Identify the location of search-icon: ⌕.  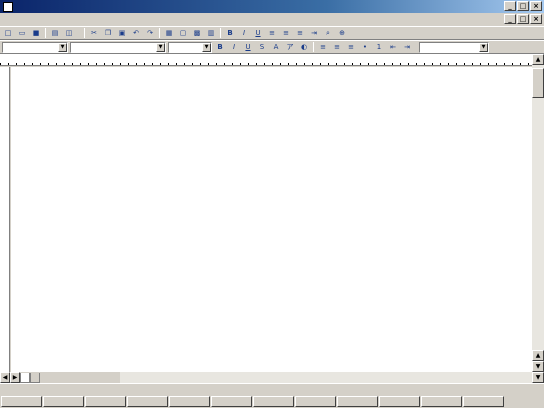
(328, 33).